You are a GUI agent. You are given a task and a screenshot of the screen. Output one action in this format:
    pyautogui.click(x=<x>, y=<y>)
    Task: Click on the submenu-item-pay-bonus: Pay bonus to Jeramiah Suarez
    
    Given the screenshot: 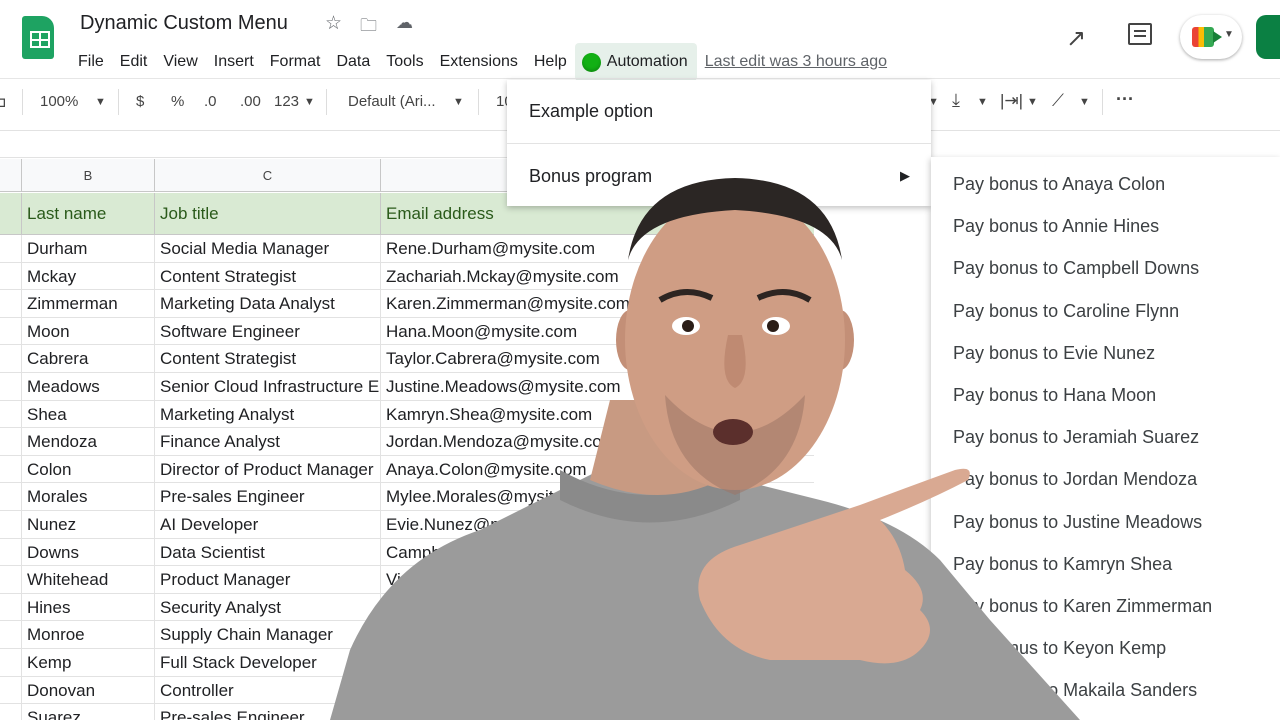 What is the action you would take?
    pyautogui.click(x=1076, y=437)
    